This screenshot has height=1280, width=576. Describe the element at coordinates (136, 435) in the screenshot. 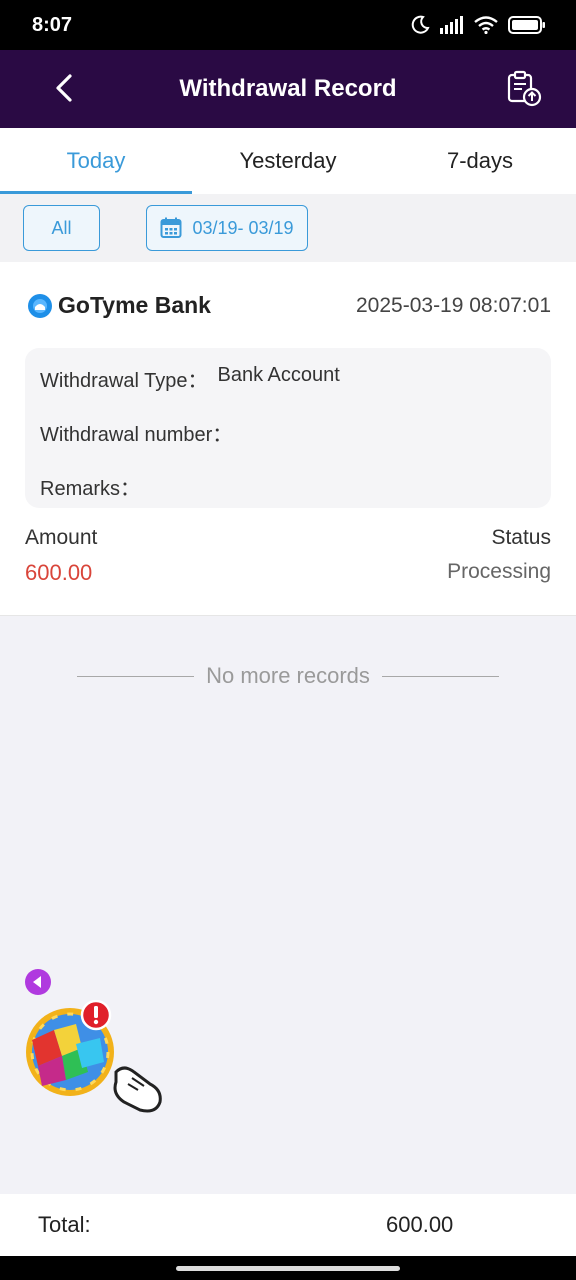

I see `withdrawal-number-label: Withdrawal number：` at that location.